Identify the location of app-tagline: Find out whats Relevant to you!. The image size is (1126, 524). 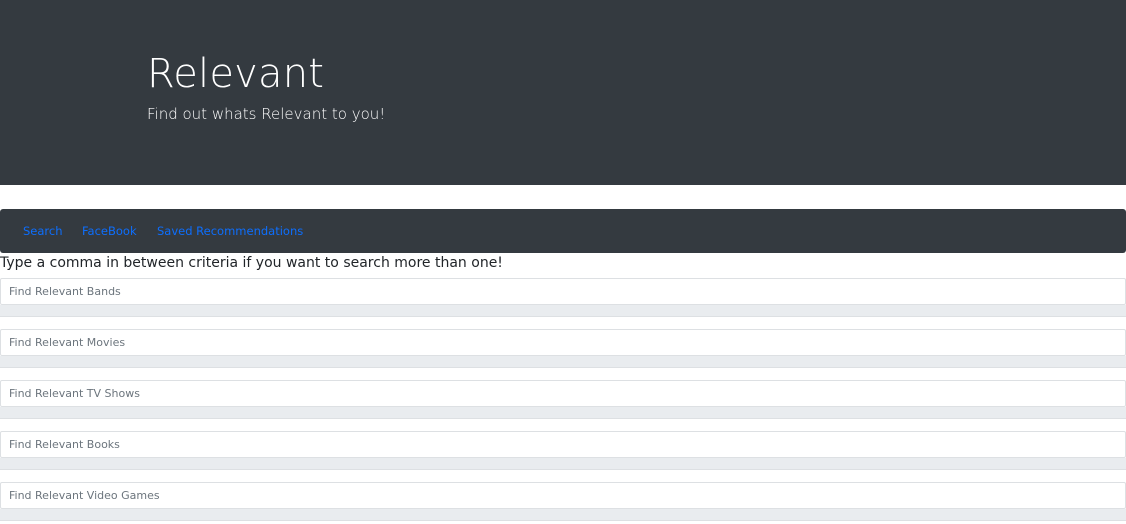
(266, 114).